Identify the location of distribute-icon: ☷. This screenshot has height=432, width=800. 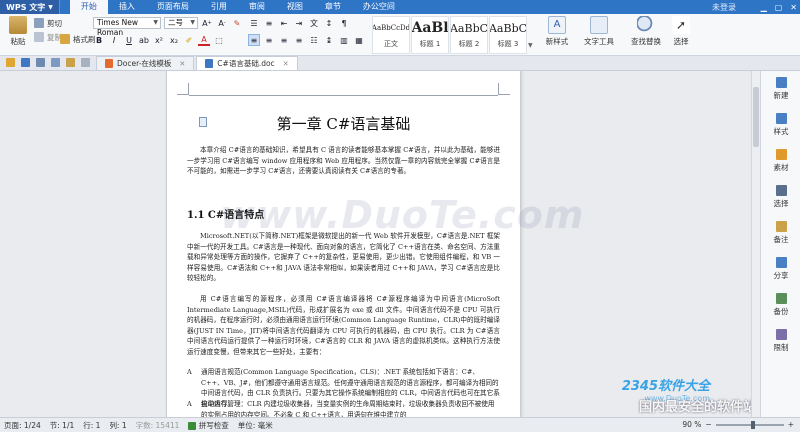
(314, 40).